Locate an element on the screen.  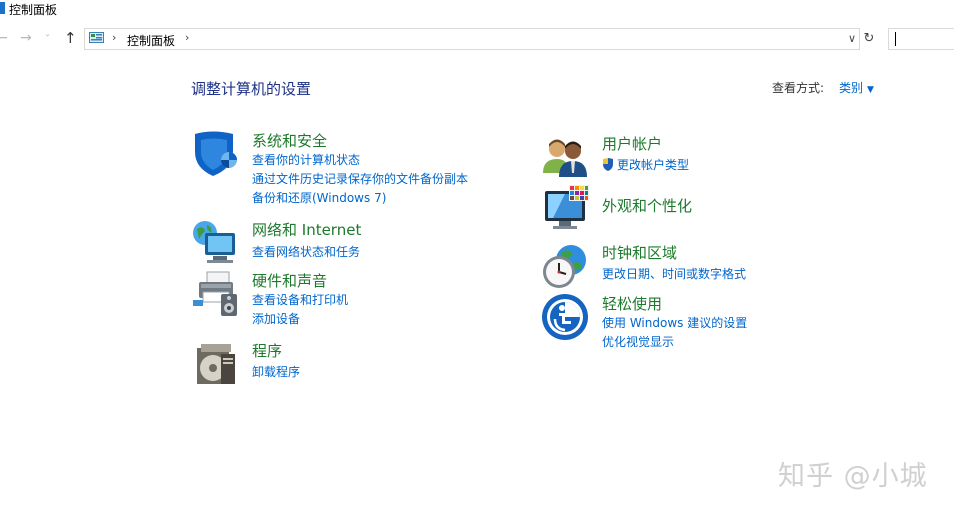
text-caret is located at coordinates (895, 39).